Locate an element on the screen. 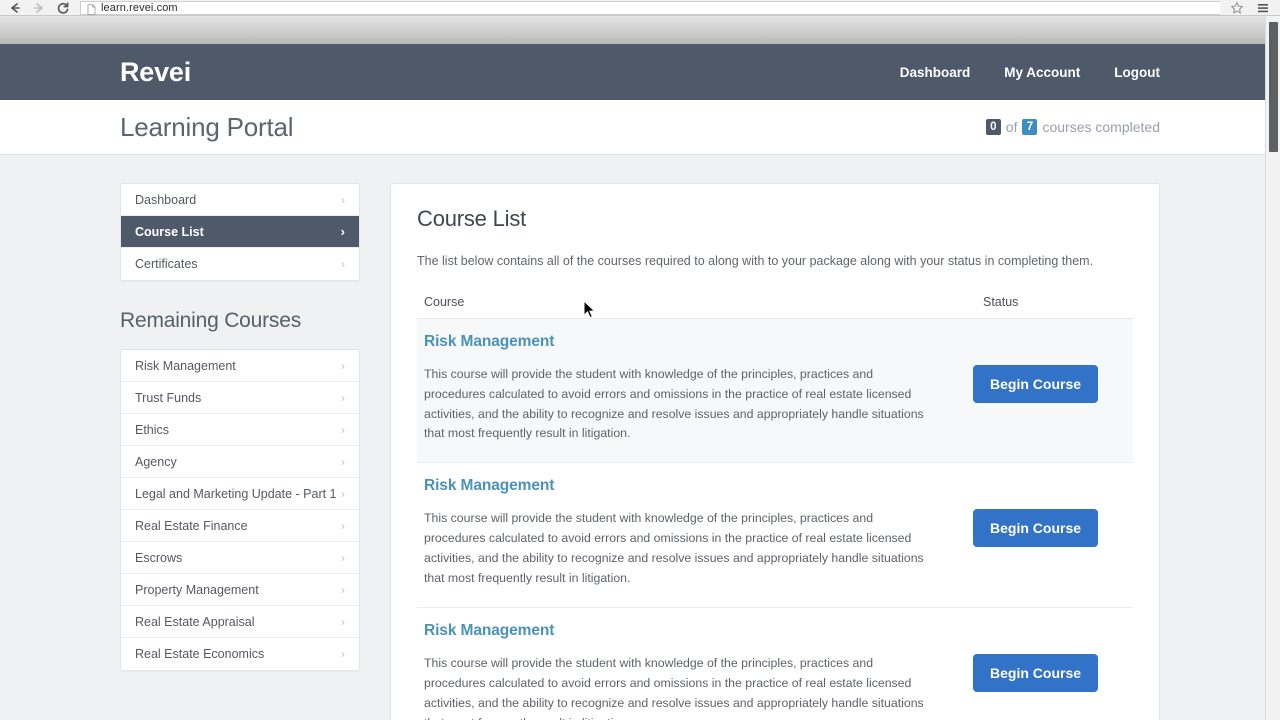  total-count-badge: 7 is located at coordinates (1030, 127).